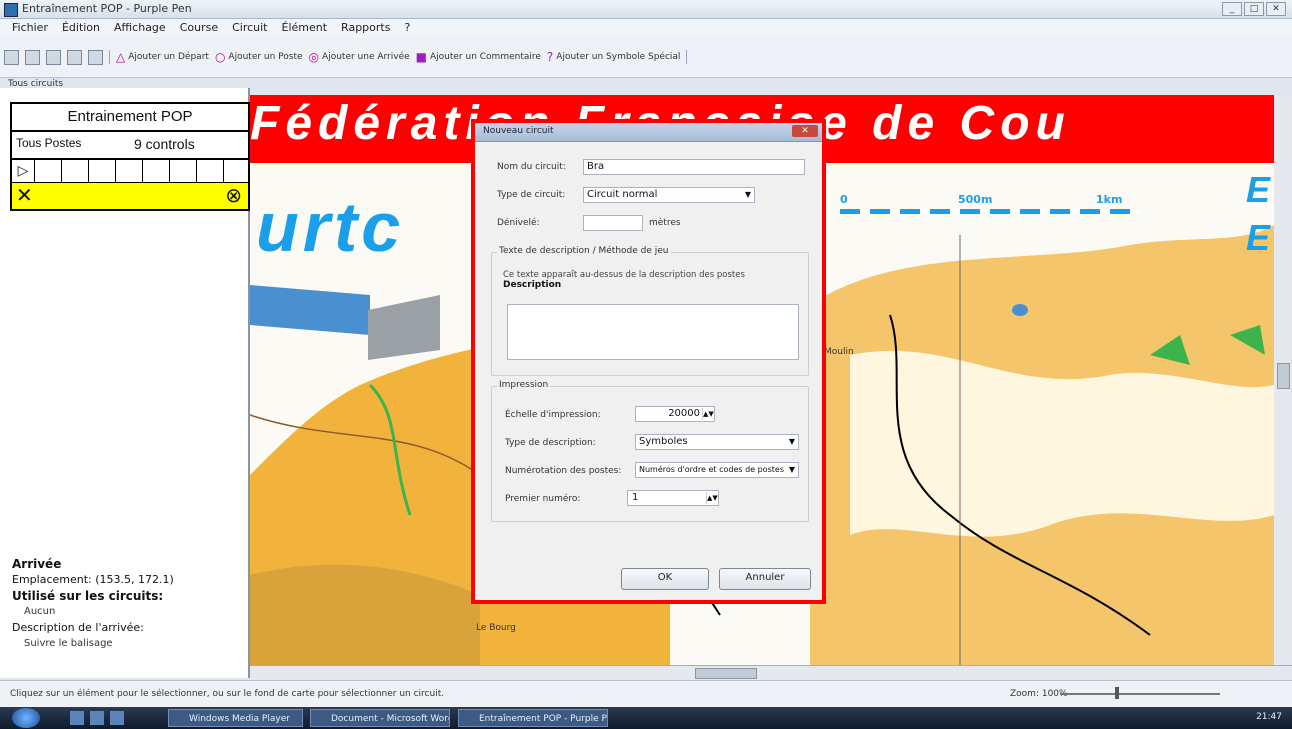 This screenshot has width=1292, height=729. Describe the element at coordinates (134, 579) in the screenshot. I see `coords-value: (153.5, 172.1)` at that location.